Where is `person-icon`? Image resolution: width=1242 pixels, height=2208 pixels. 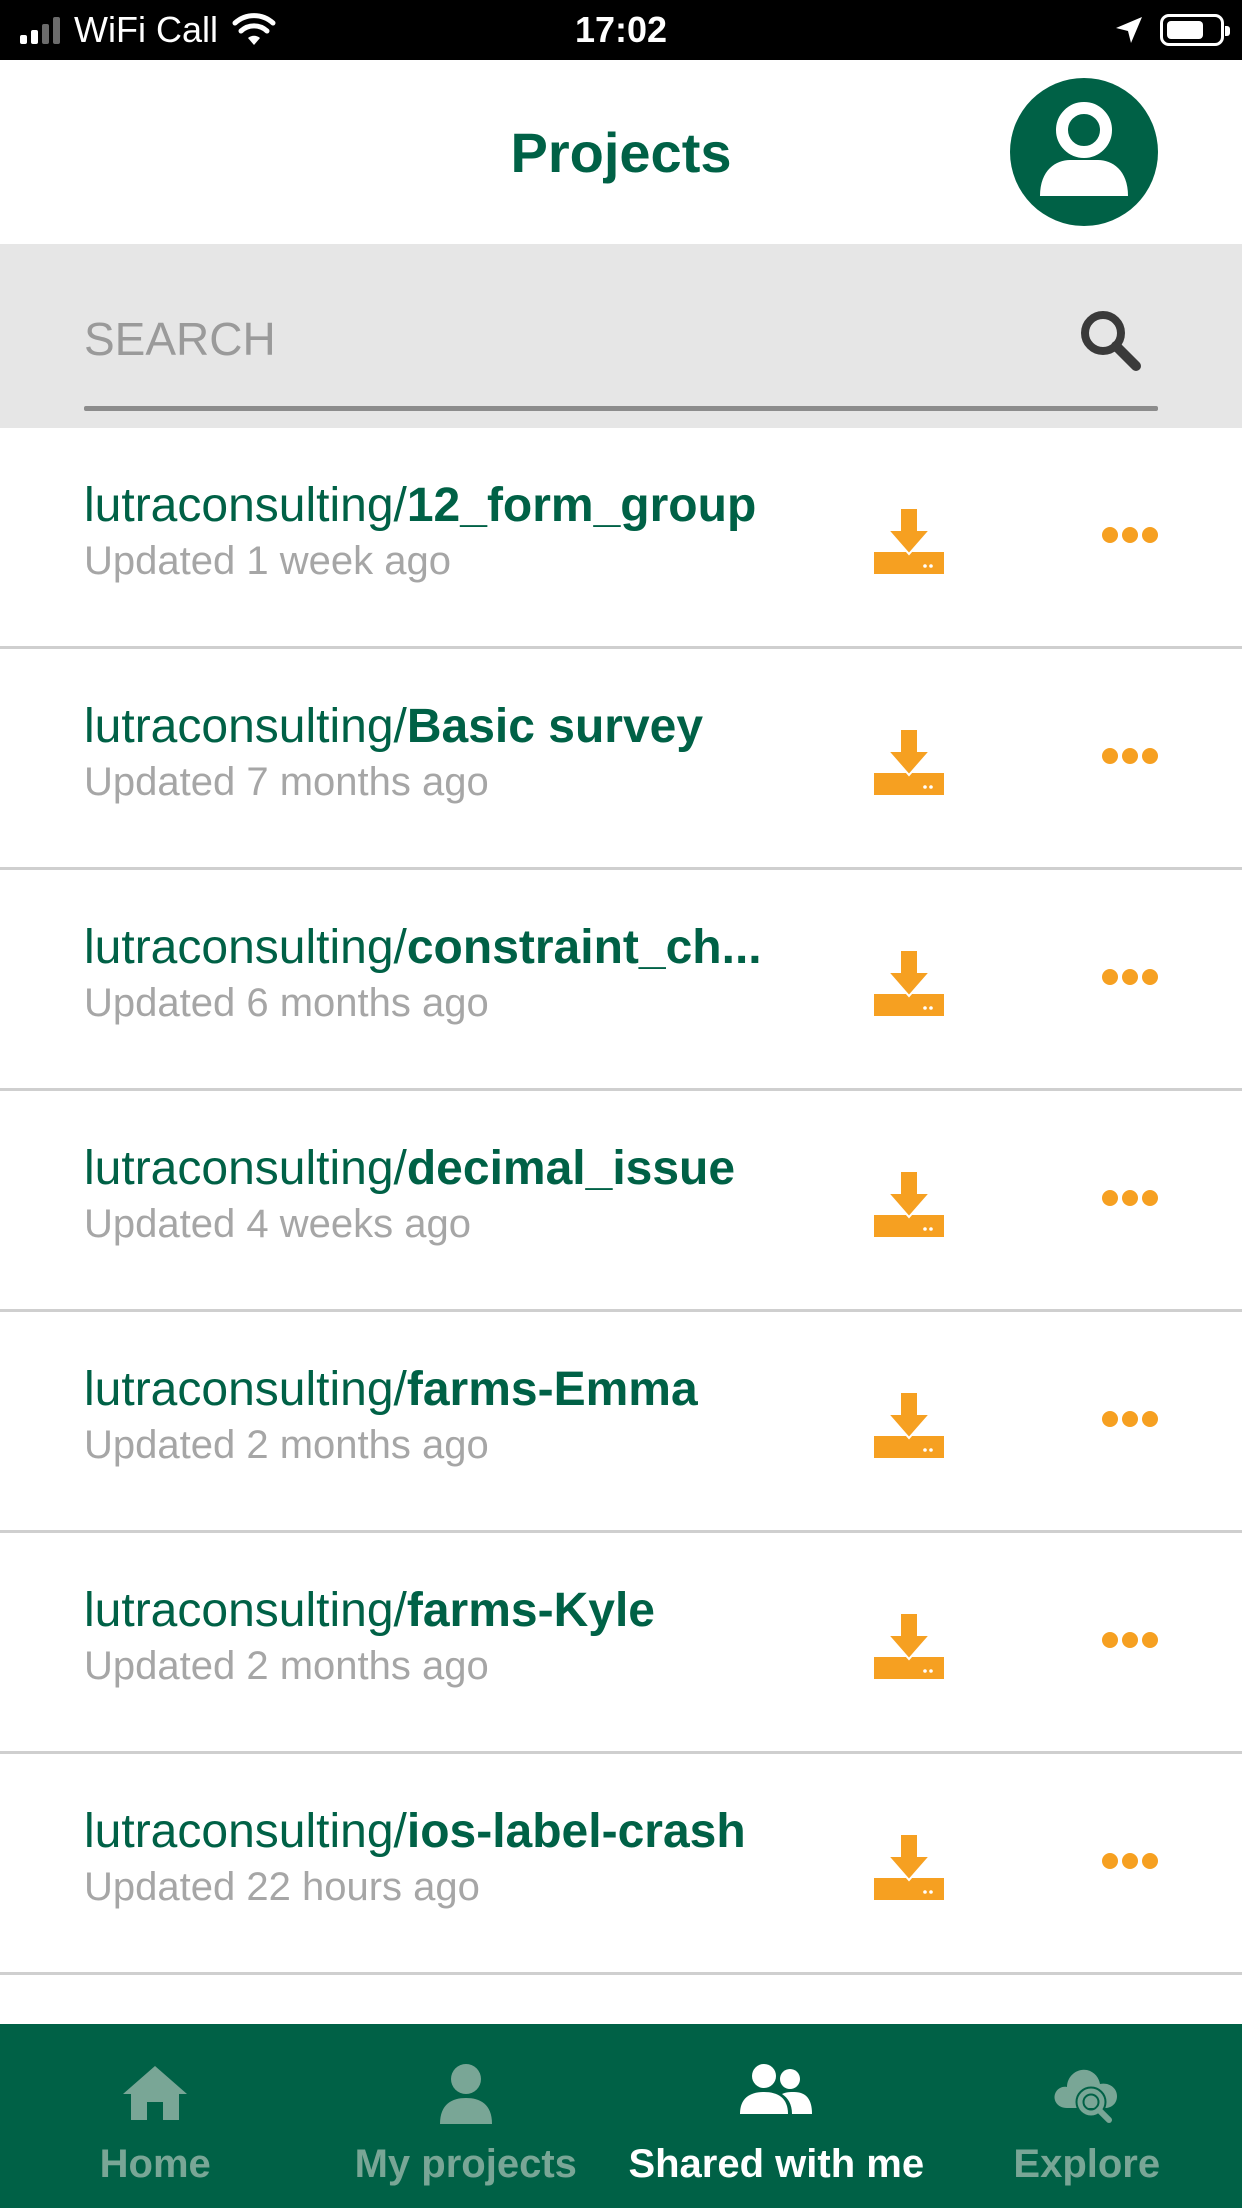 person-icon is located at coordinates (465, 2094).